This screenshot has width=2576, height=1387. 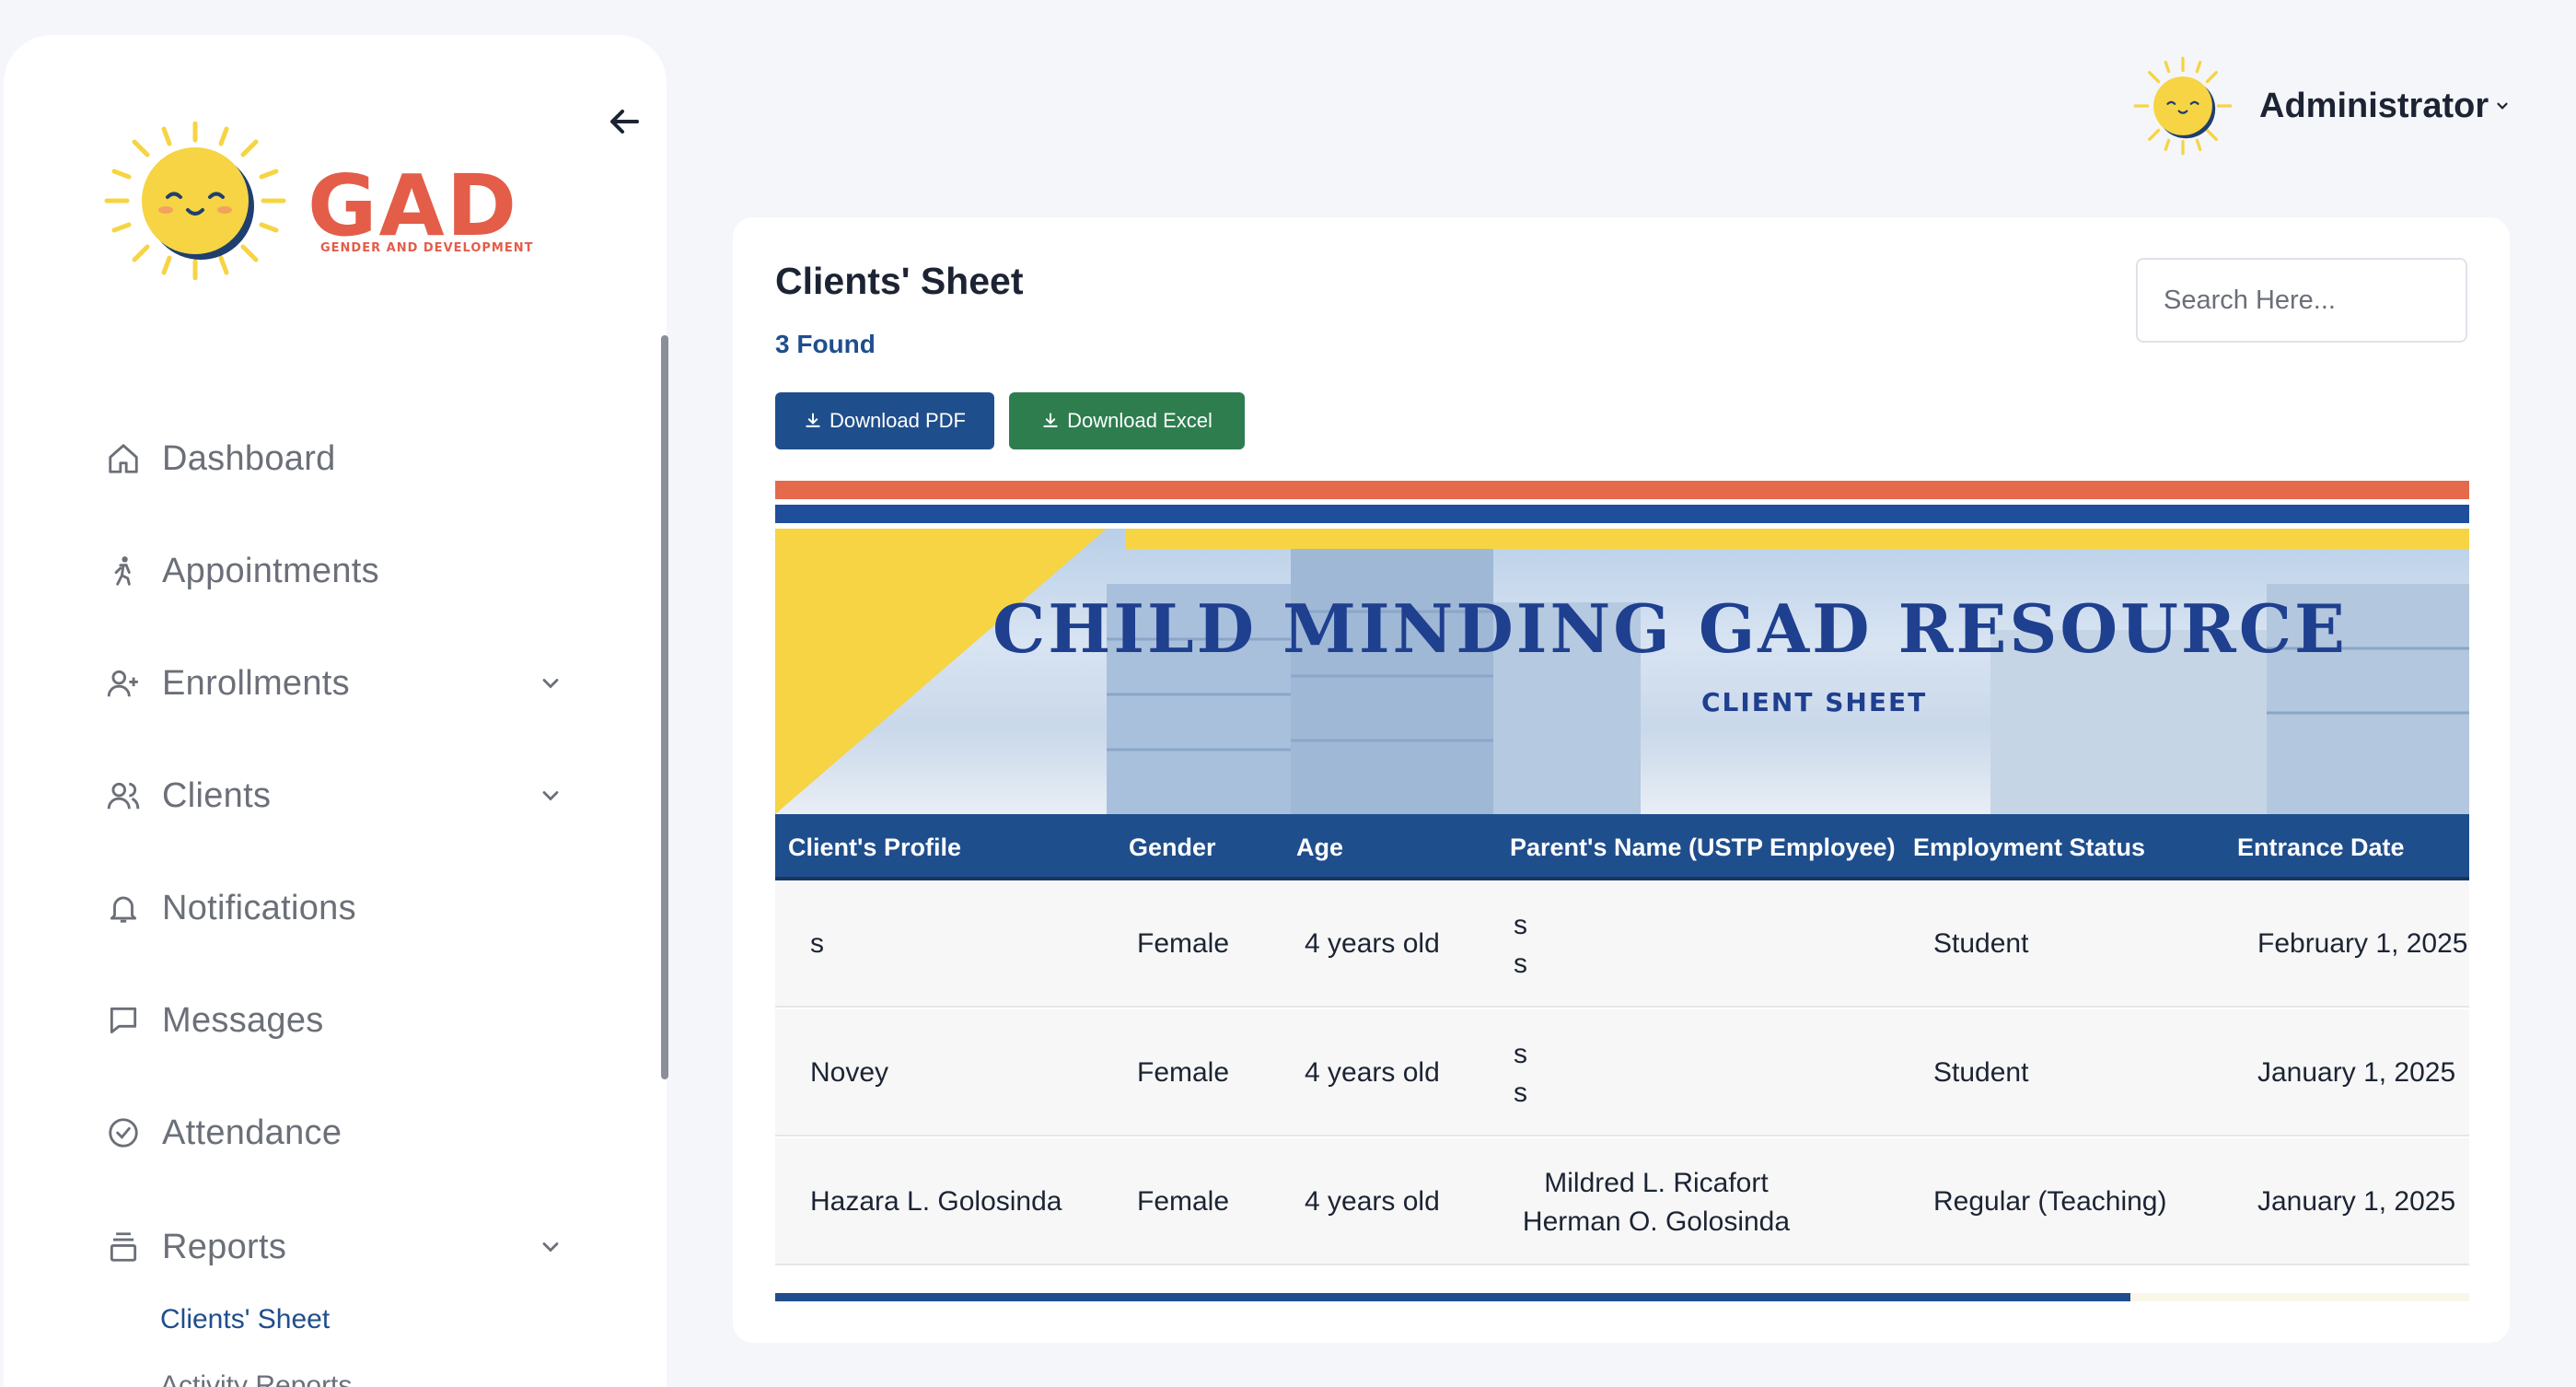 What do you see at coordinates (1622, 514) in the screenshot?
I see `banner-stripe-blue` at bounding box center [1622, 514].